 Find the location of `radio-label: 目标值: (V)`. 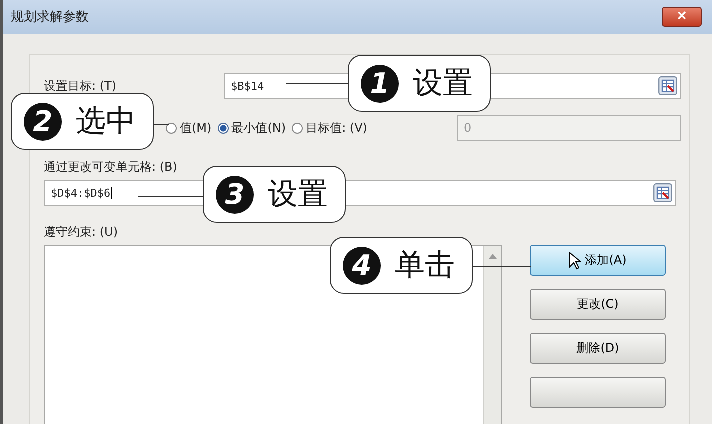

radio-label: 目标值: (V) is located at coordinates (337, 128).